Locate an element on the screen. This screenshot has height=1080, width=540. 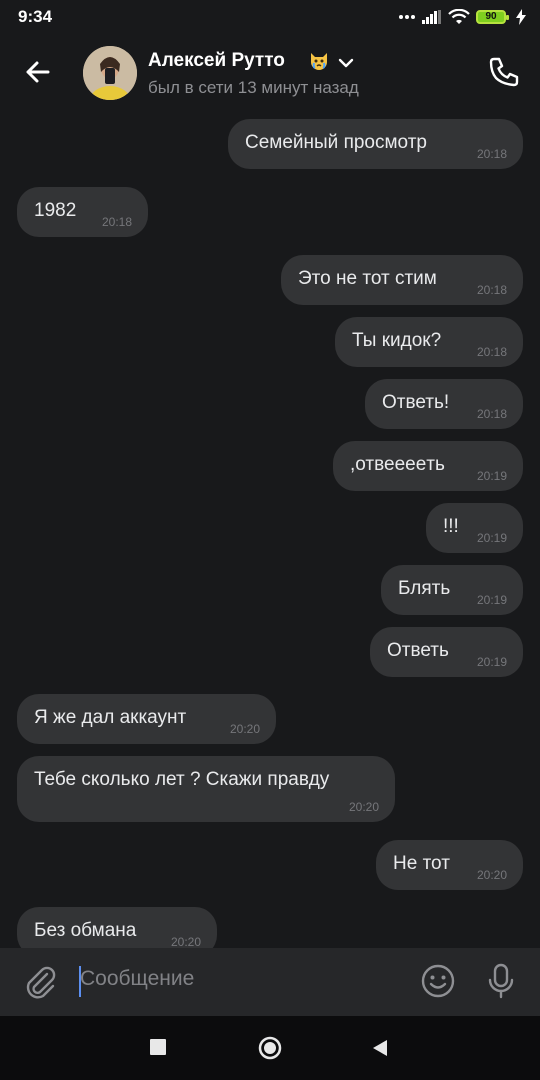
message-bubble-outgoing: Это не тот стим 20:18 is located at coordinates (402, 280).